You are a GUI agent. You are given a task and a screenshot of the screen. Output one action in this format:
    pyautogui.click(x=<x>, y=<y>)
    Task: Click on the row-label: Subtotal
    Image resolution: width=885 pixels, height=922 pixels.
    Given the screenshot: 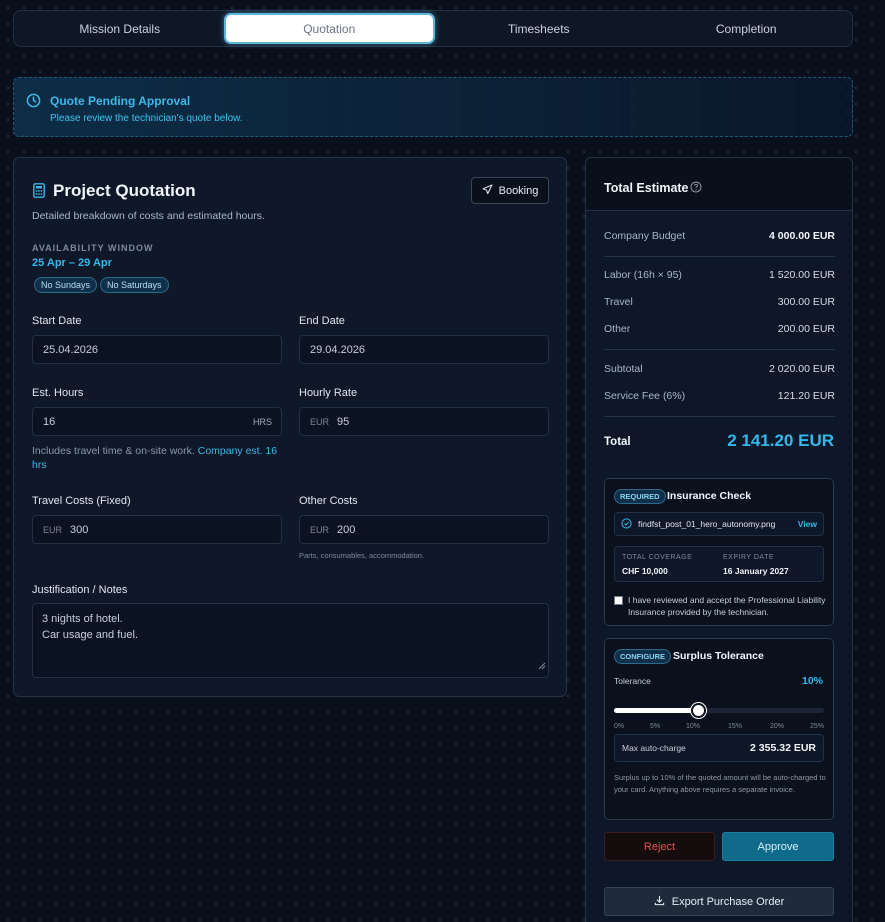 What is the action you would take?
    pyautogui.click(x=623, y=369)
    